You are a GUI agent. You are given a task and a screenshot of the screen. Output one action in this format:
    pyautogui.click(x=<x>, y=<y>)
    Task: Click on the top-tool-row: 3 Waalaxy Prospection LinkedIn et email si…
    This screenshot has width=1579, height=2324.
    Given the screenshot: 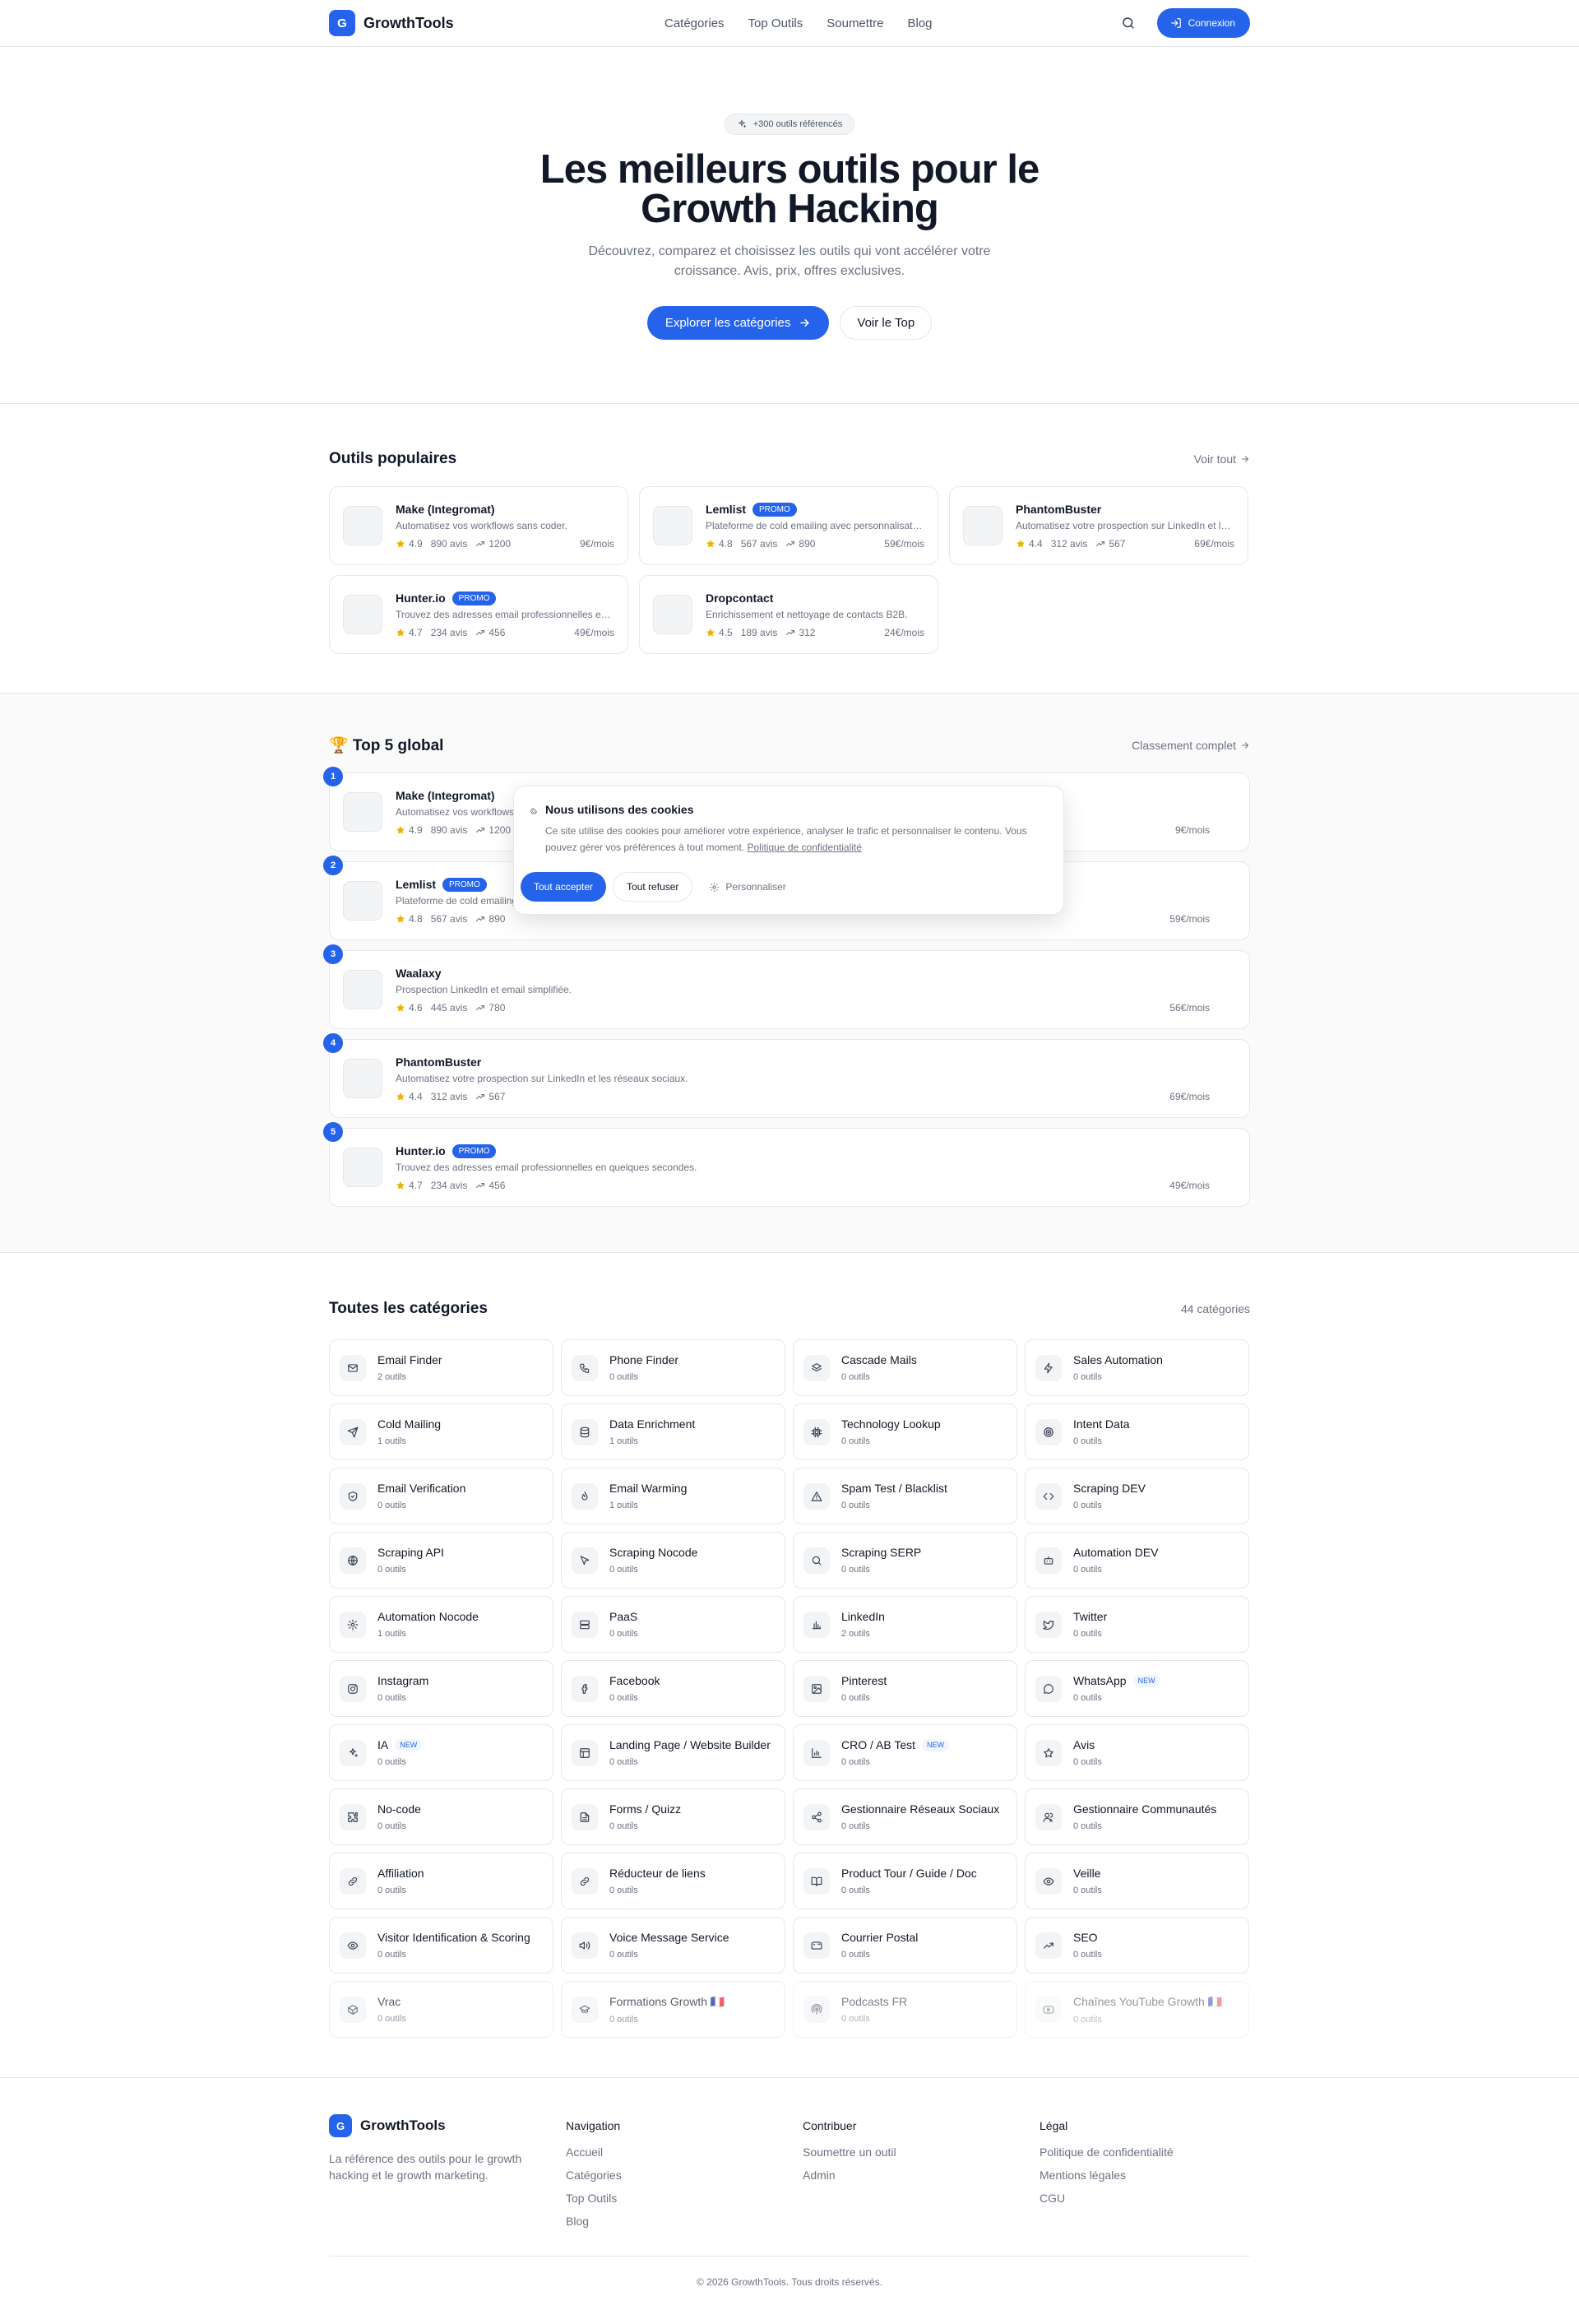 What is the action you would take?
    pyautogui.click(x=786, y=987)
    